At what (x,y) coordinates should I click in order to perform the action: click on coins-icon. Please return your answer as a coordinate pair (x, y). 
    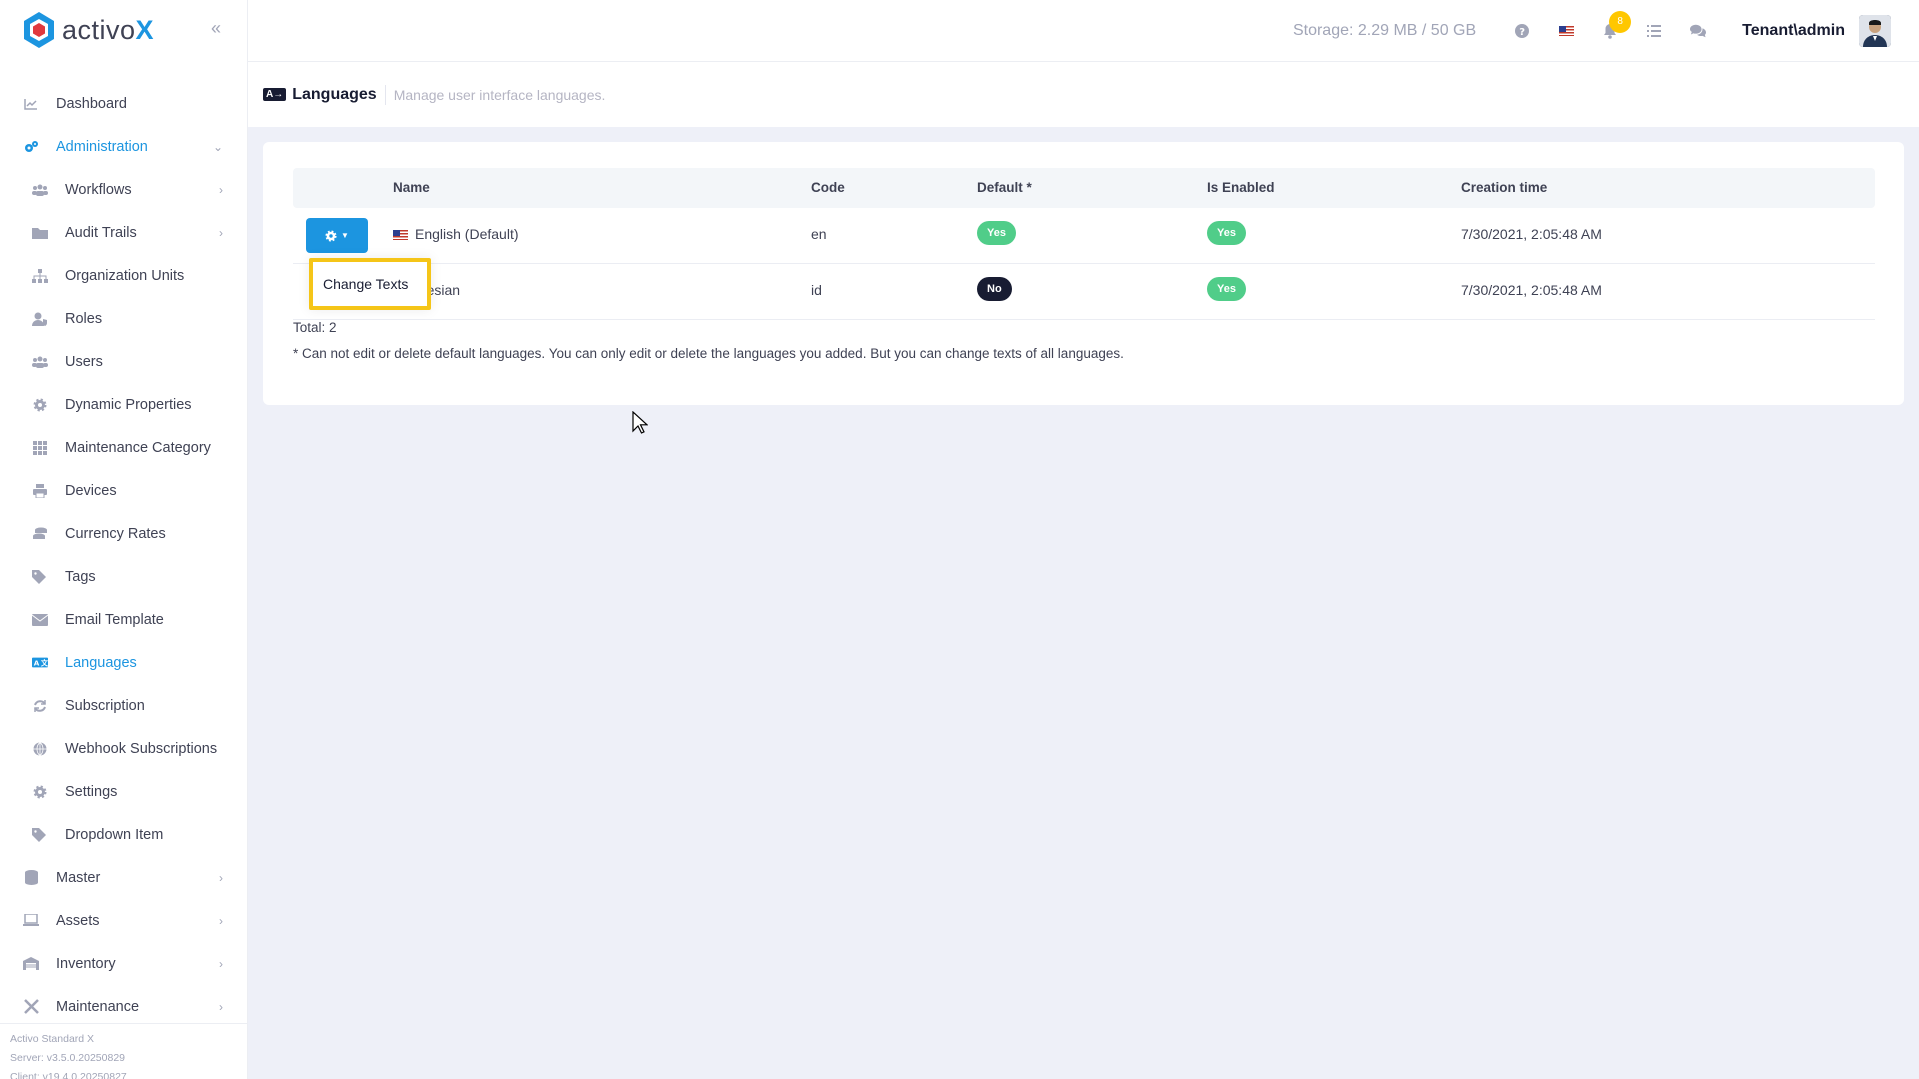
    Looking at the image, I should click on (40, 534).